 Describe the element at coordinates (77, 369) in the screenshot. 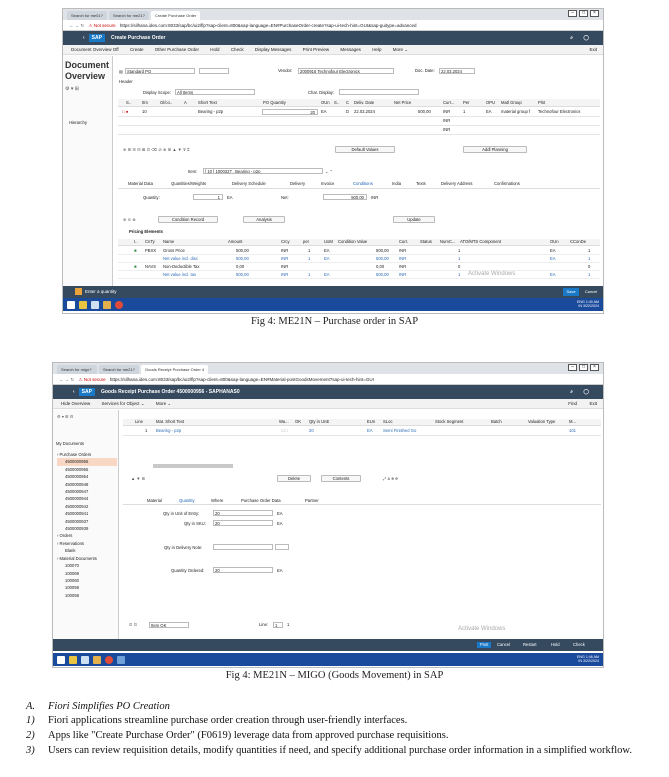

I see `browser-tab: Search for migo?` at that location.